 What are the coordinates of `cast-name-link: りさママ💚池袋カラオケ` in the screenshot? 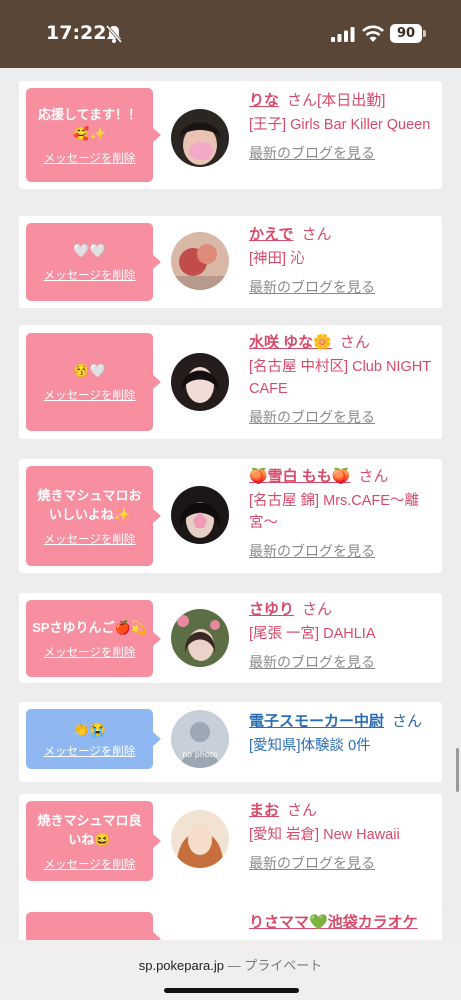 It's located at (333, 922).